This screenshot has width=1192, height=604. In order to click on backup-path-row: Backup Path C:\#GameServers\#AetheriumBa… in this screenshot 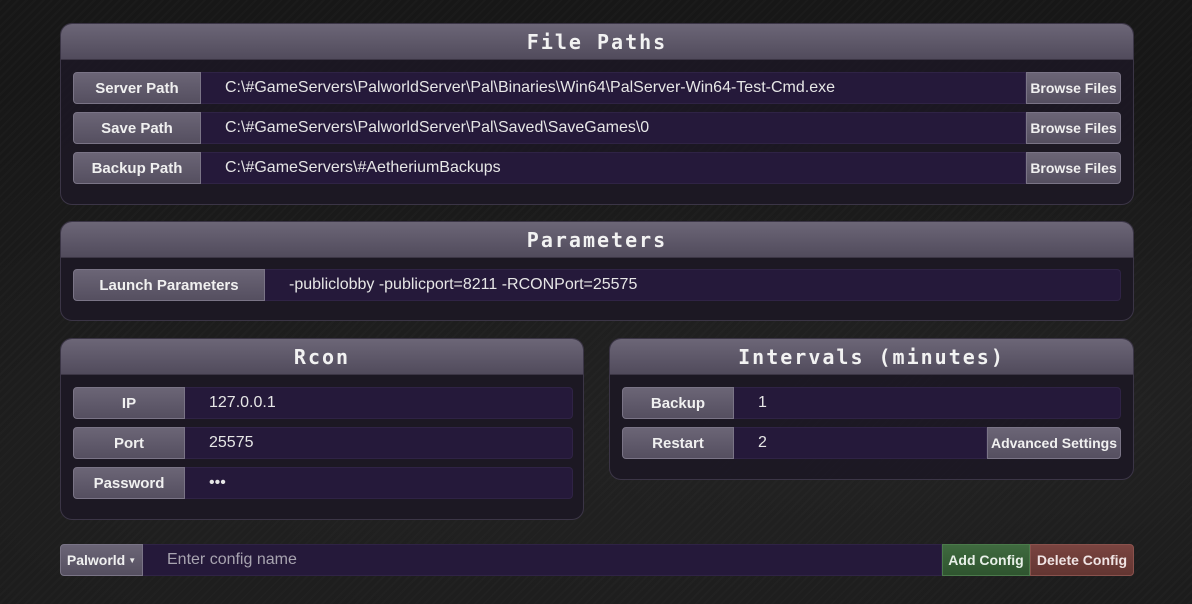, I will do `click(597, 168)`.